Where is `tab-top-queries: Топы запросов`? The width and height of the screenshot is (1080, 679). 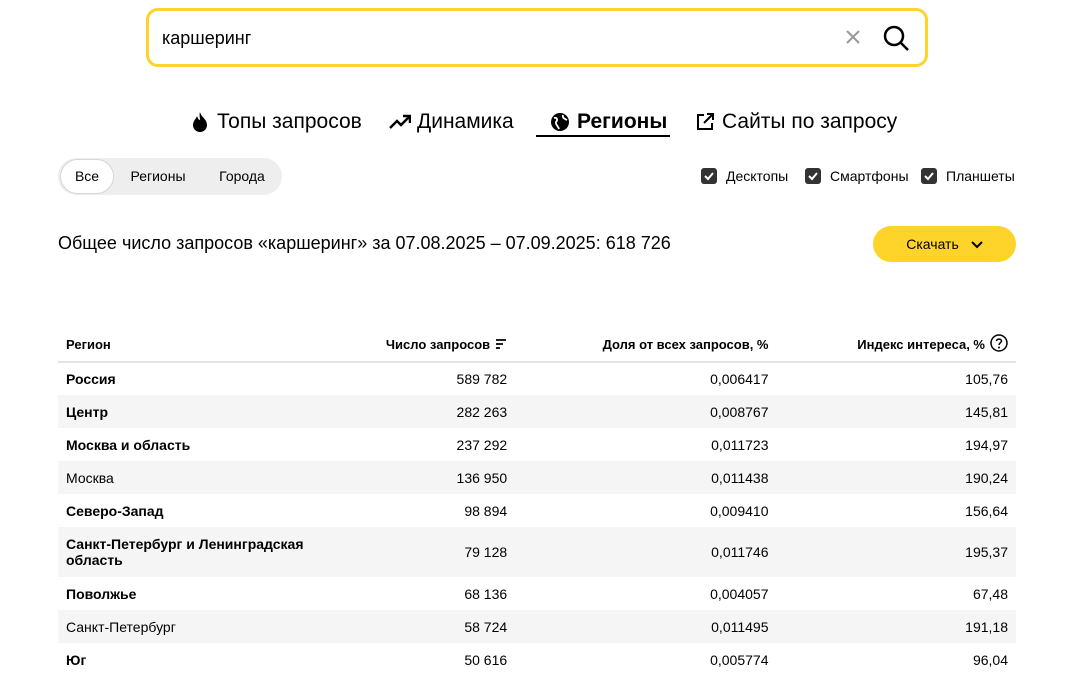
tab-top-queries: Топы запросов is located at coordinates (275, 122).